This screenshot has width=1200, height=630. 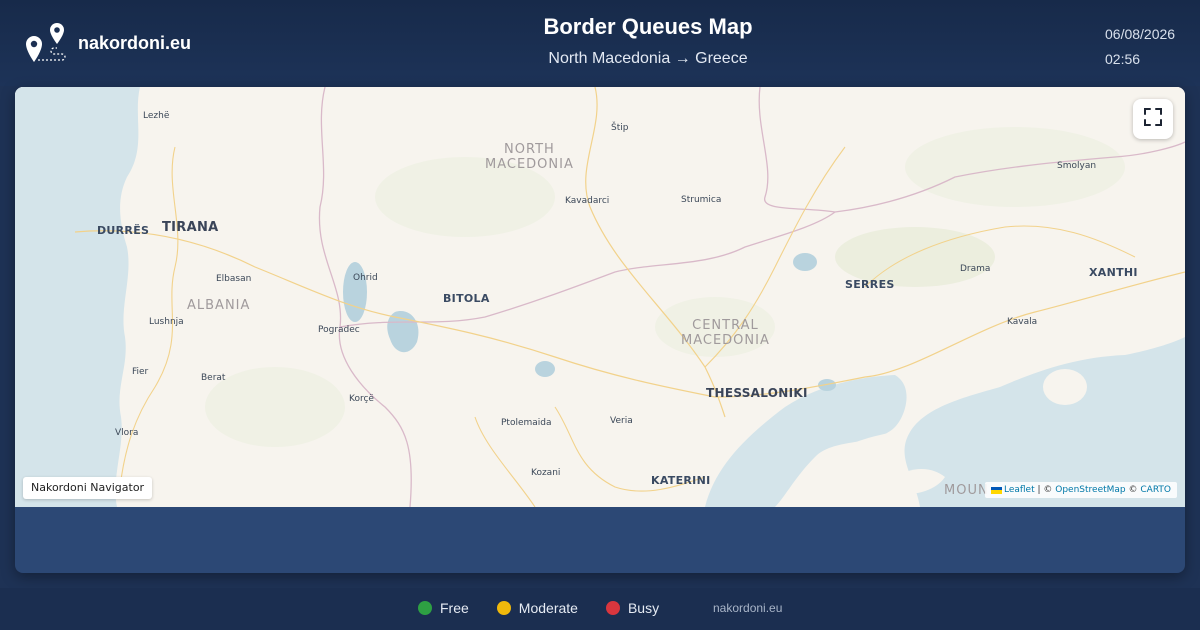 I want to click on city-label-kozani: Kozani, so click(x=546, y=473).